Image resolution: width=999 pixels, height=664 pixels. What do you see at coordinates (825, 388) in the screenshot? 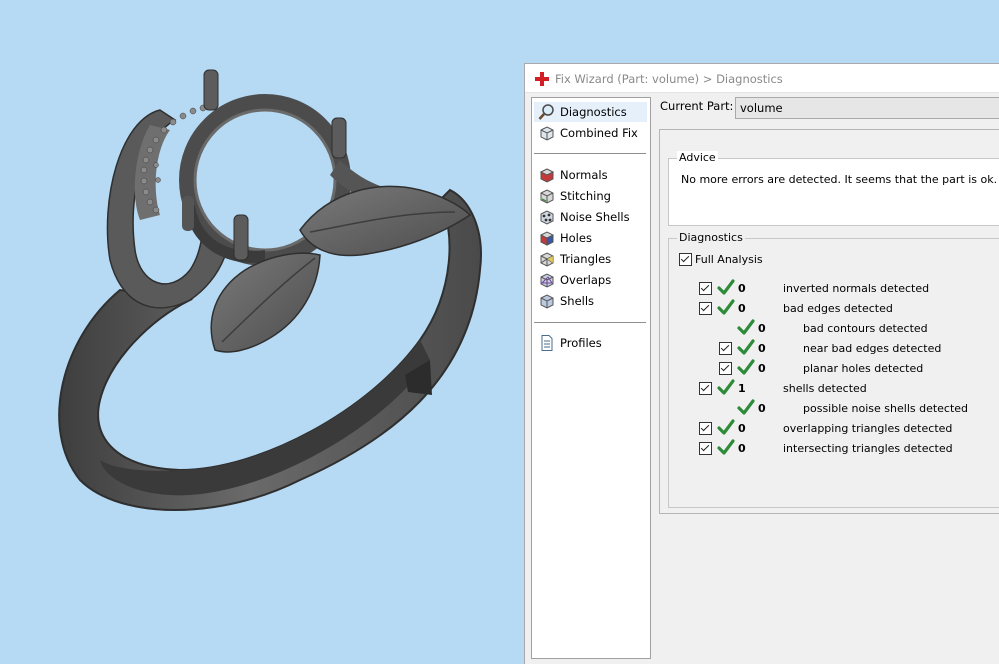
I see `shells-label: shells detected` at bounding box center [825, 388].